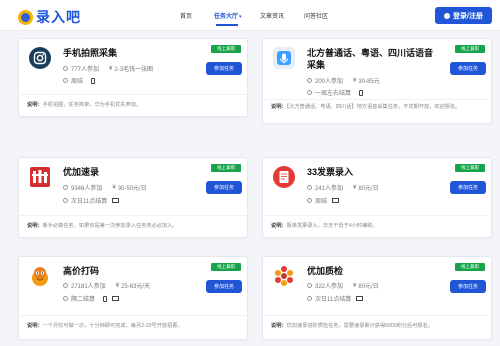  I want to click on task-title: 优加质检, so click(325, 271).